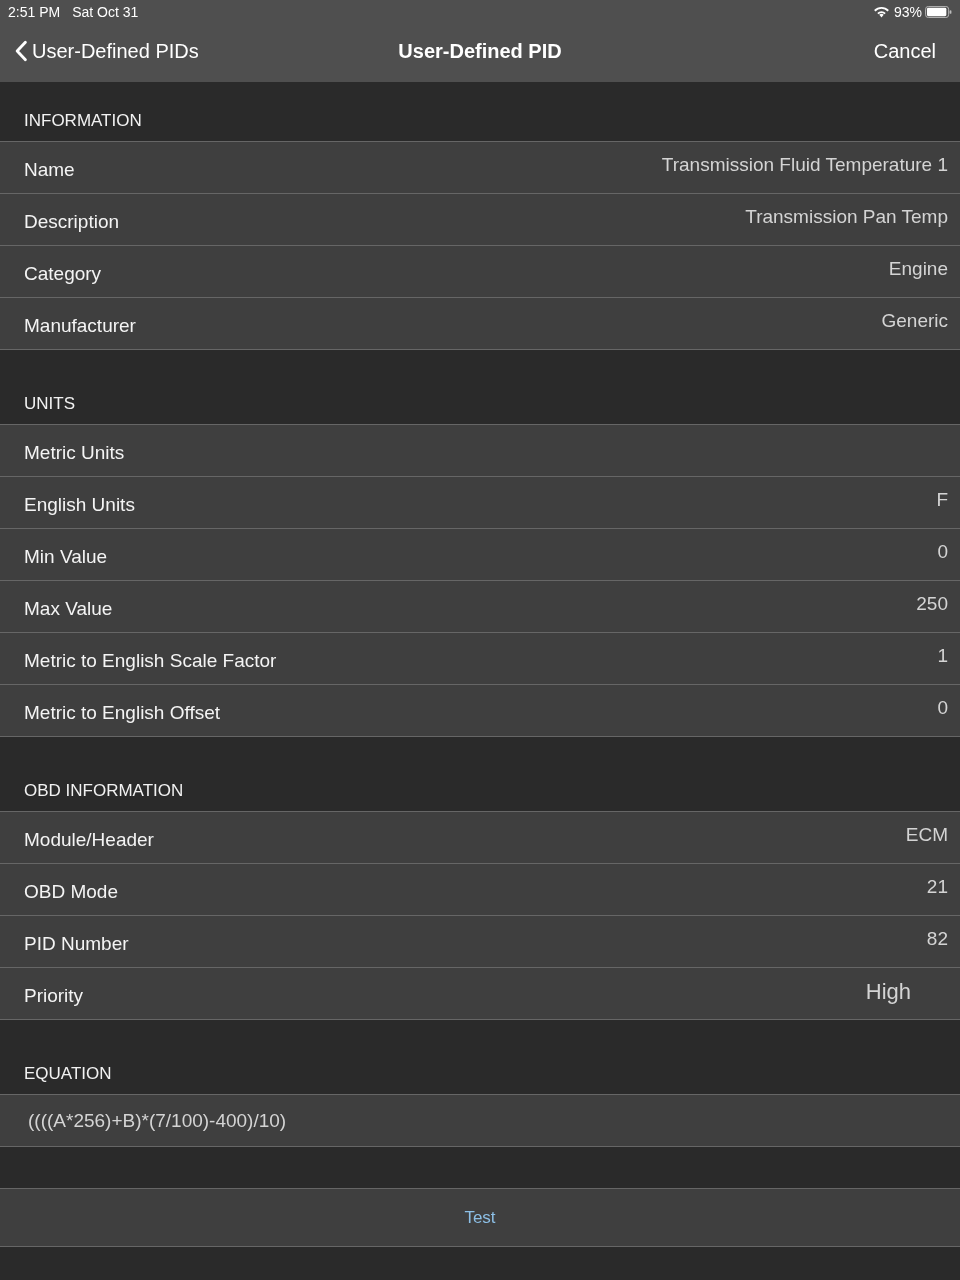 This screenshot has width=960, height=1280. Describe the element at coordinates (926, 835) in the screenshot. I see `row-value: ECM` at that location.